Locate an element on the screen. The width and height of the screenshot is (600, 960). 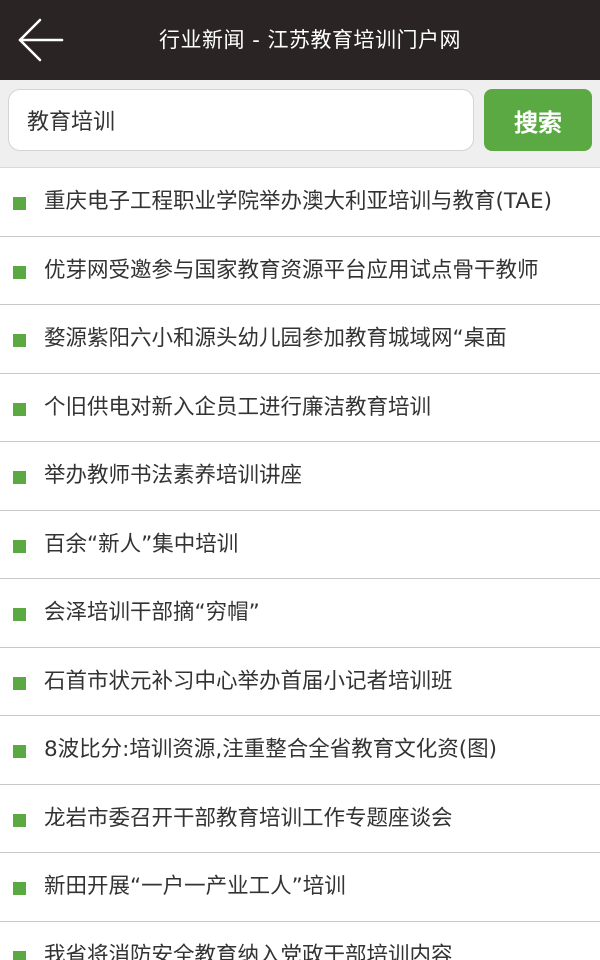
top-header: 行业新闻 - 江苏教育培训门户网 is located at coordinates (300, 40).